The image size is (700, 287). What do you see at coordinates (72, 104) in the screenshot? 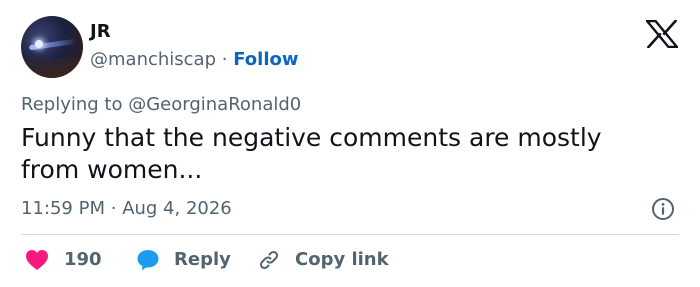
I see `reply-context-prefix: Replying to` at bounding box center [72, 104].